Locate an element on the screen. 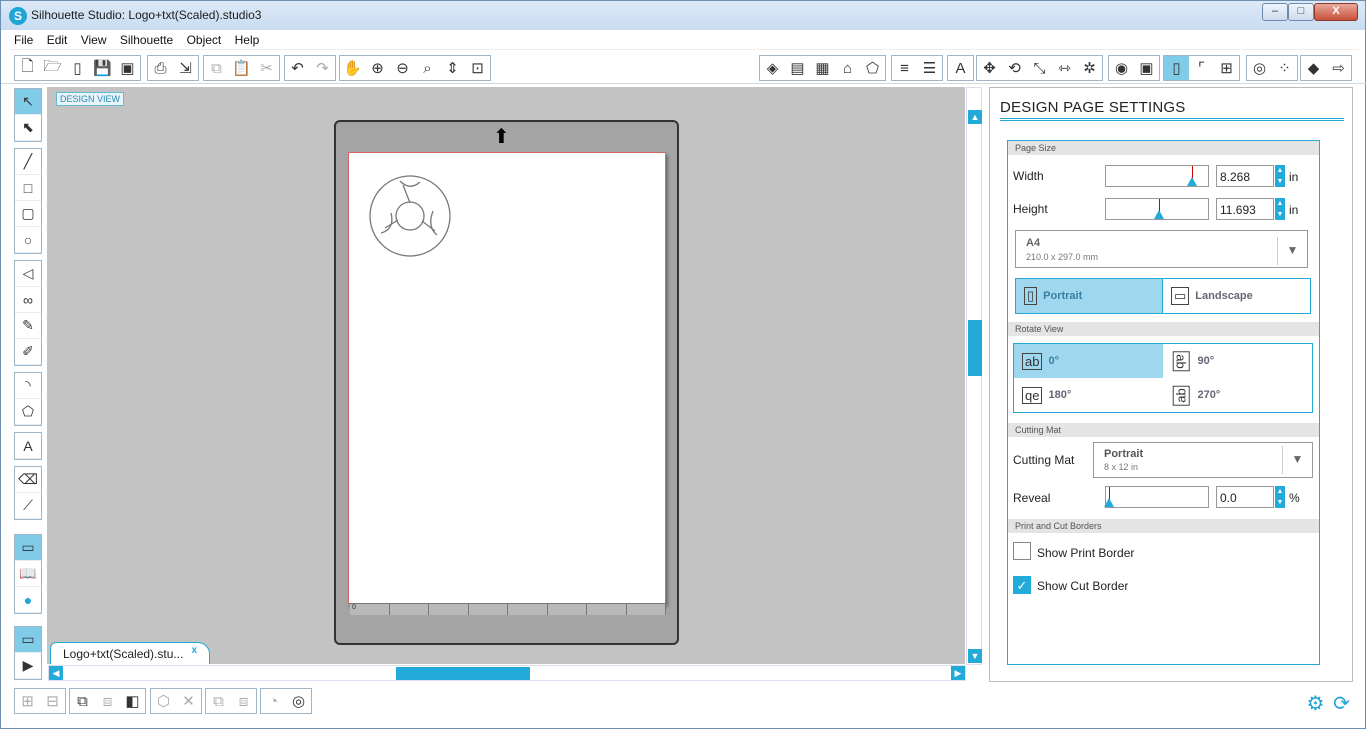 This screenshot has height=729, width=1366. menu-silhouette: Silhouette is located at coordinates (146, 40).